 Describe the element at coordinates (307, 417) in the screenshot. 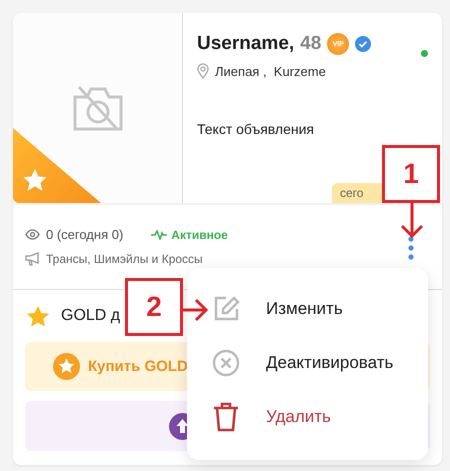

I see `menu-item: Удалить` at that location.